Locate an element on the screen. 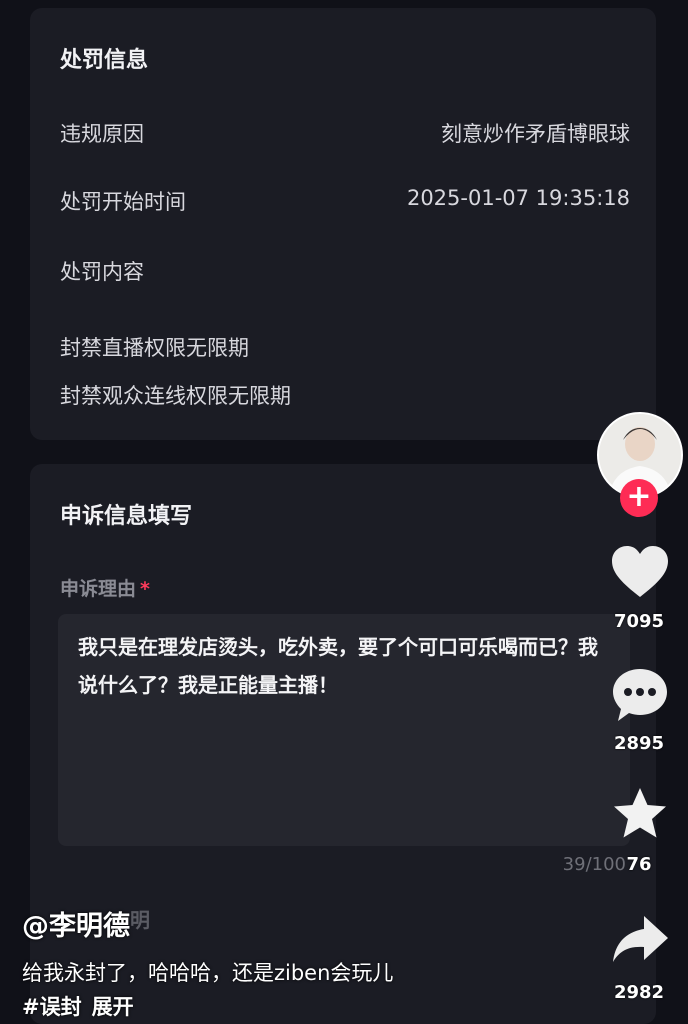  expand-caption-button: 展开 is located at coordinates (113, 1007).